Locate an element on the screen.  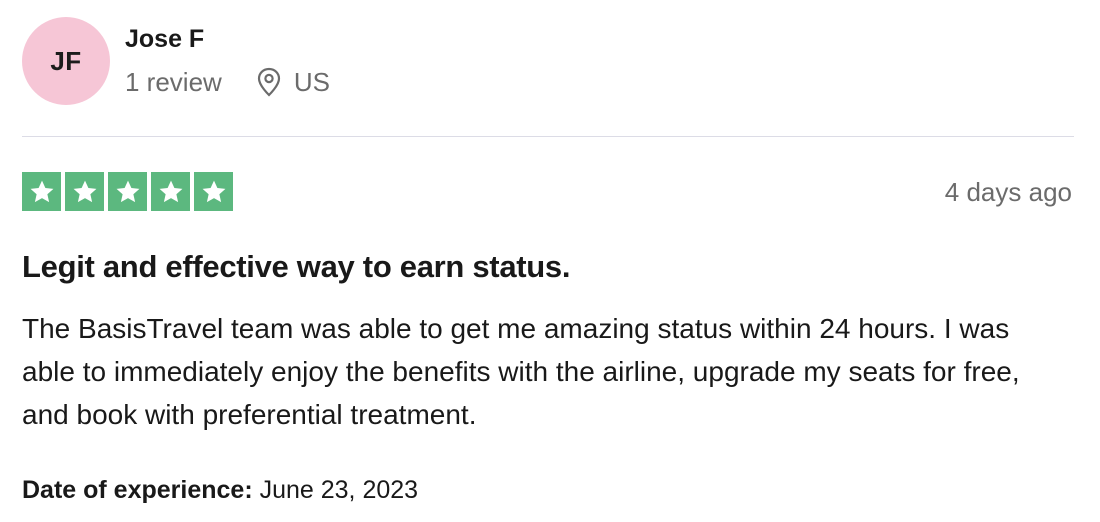
divider is located at coordinates (548, 136).